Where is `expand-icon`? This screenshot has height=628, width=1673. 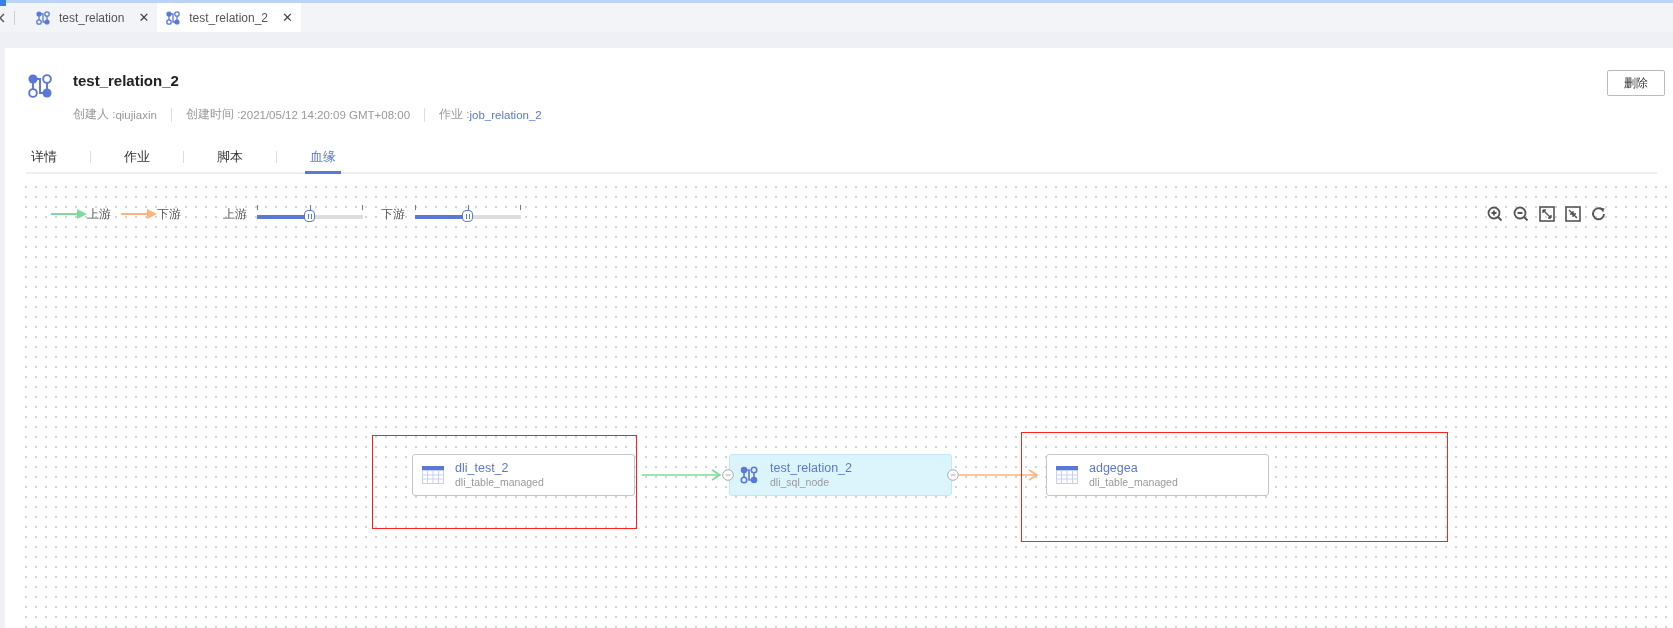 expand-icon is located at coordinates (1547, 214).